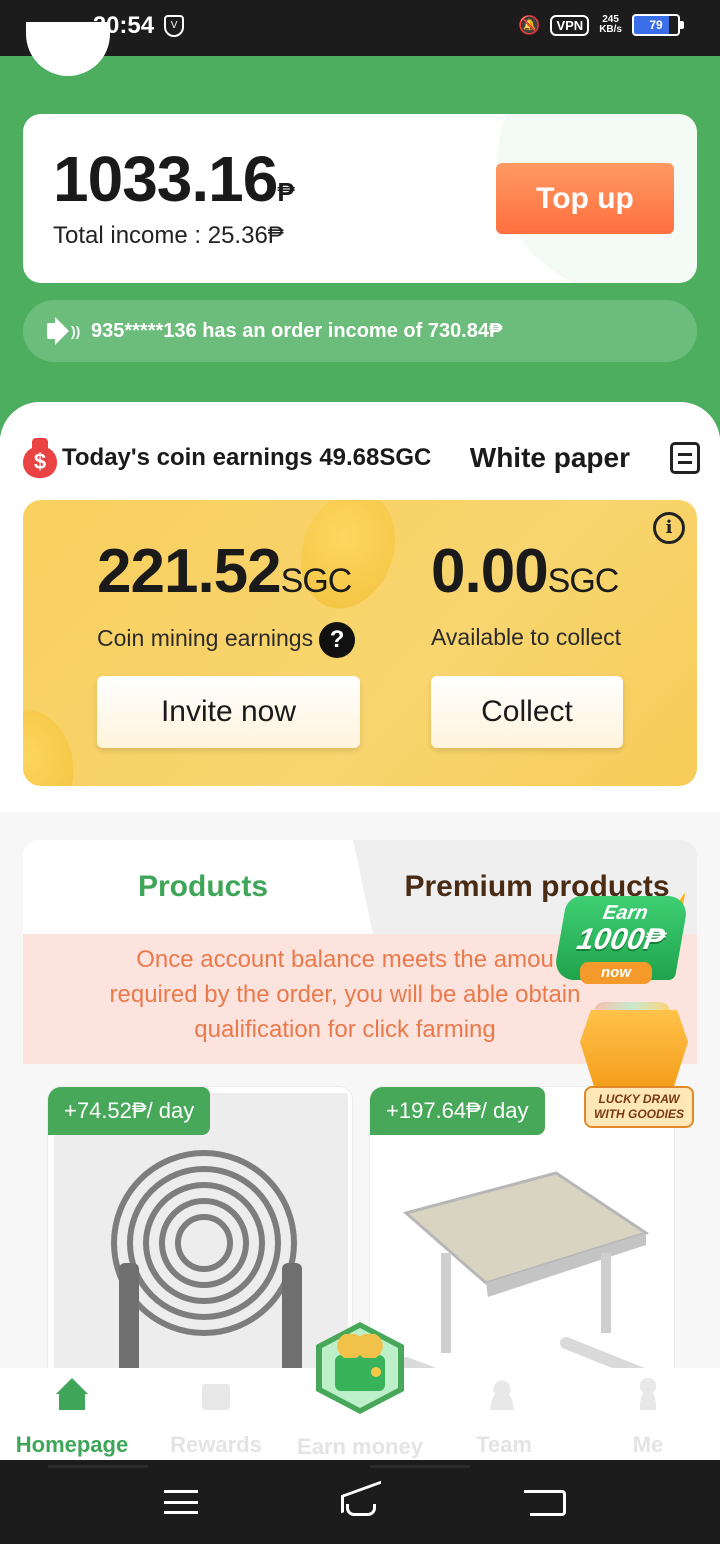 The image size is (720, 1544). I want to click on money-bag-icon: $, so click(40, 458).